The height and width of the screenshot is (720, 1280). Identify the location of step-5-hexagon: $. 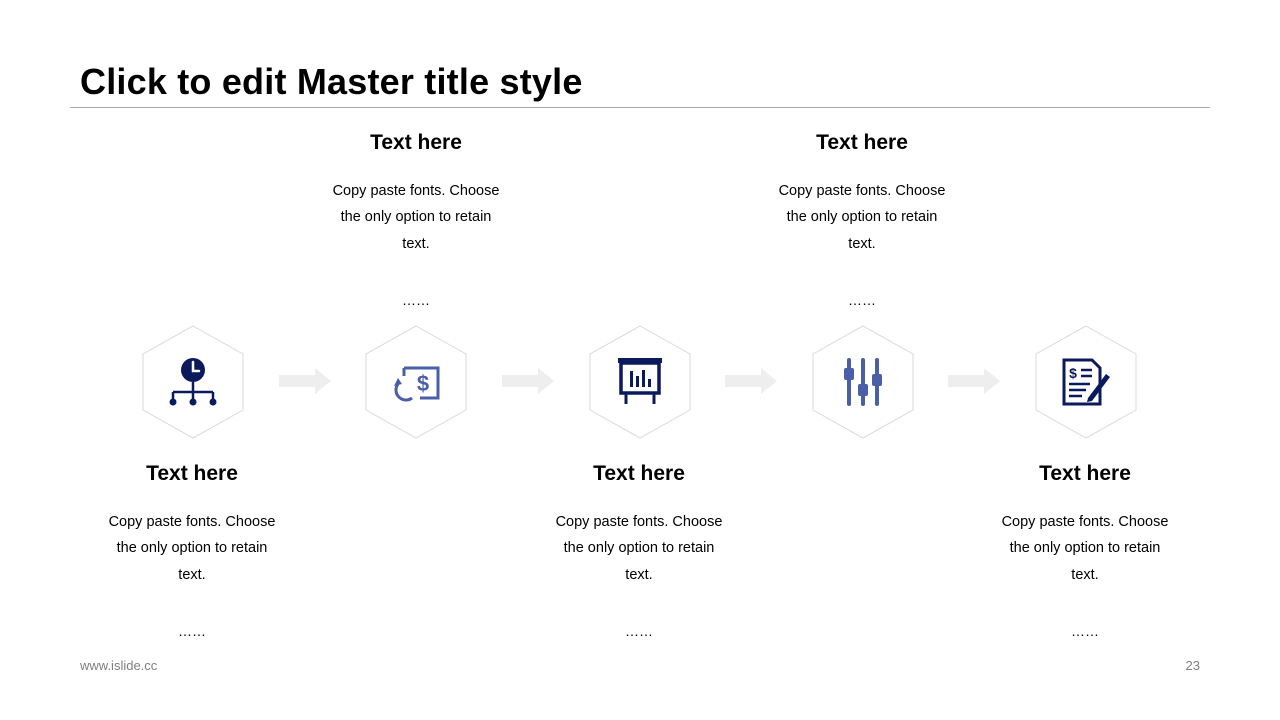
(1086, 382).